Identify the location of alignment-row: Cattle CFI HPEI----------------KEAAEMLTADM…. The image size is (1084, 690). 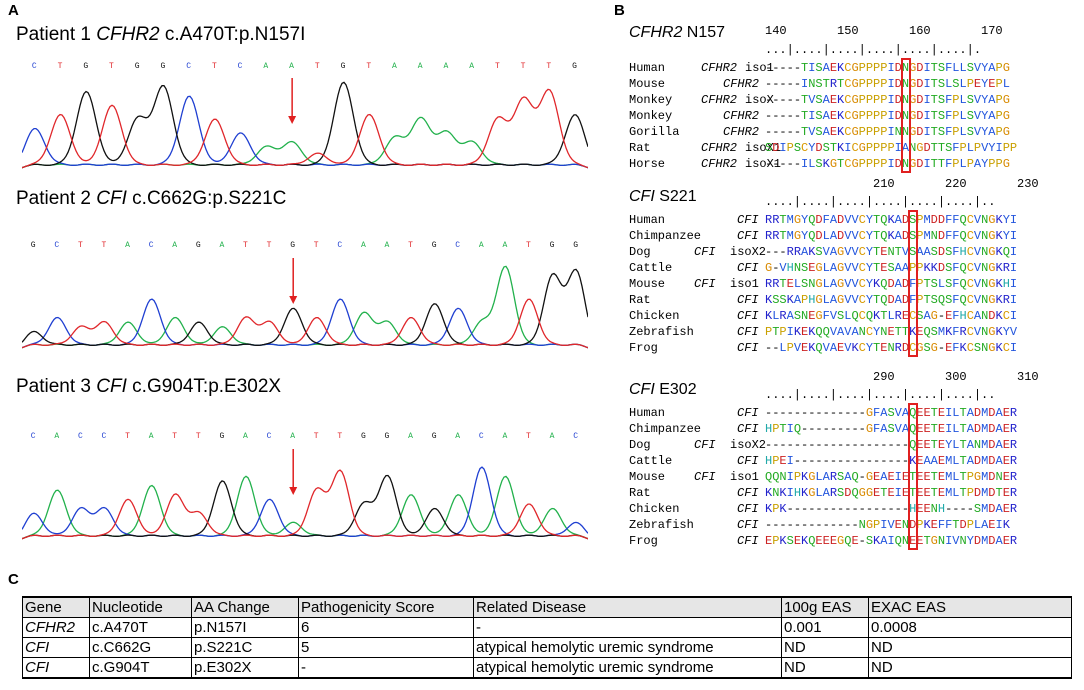
(854, 461).